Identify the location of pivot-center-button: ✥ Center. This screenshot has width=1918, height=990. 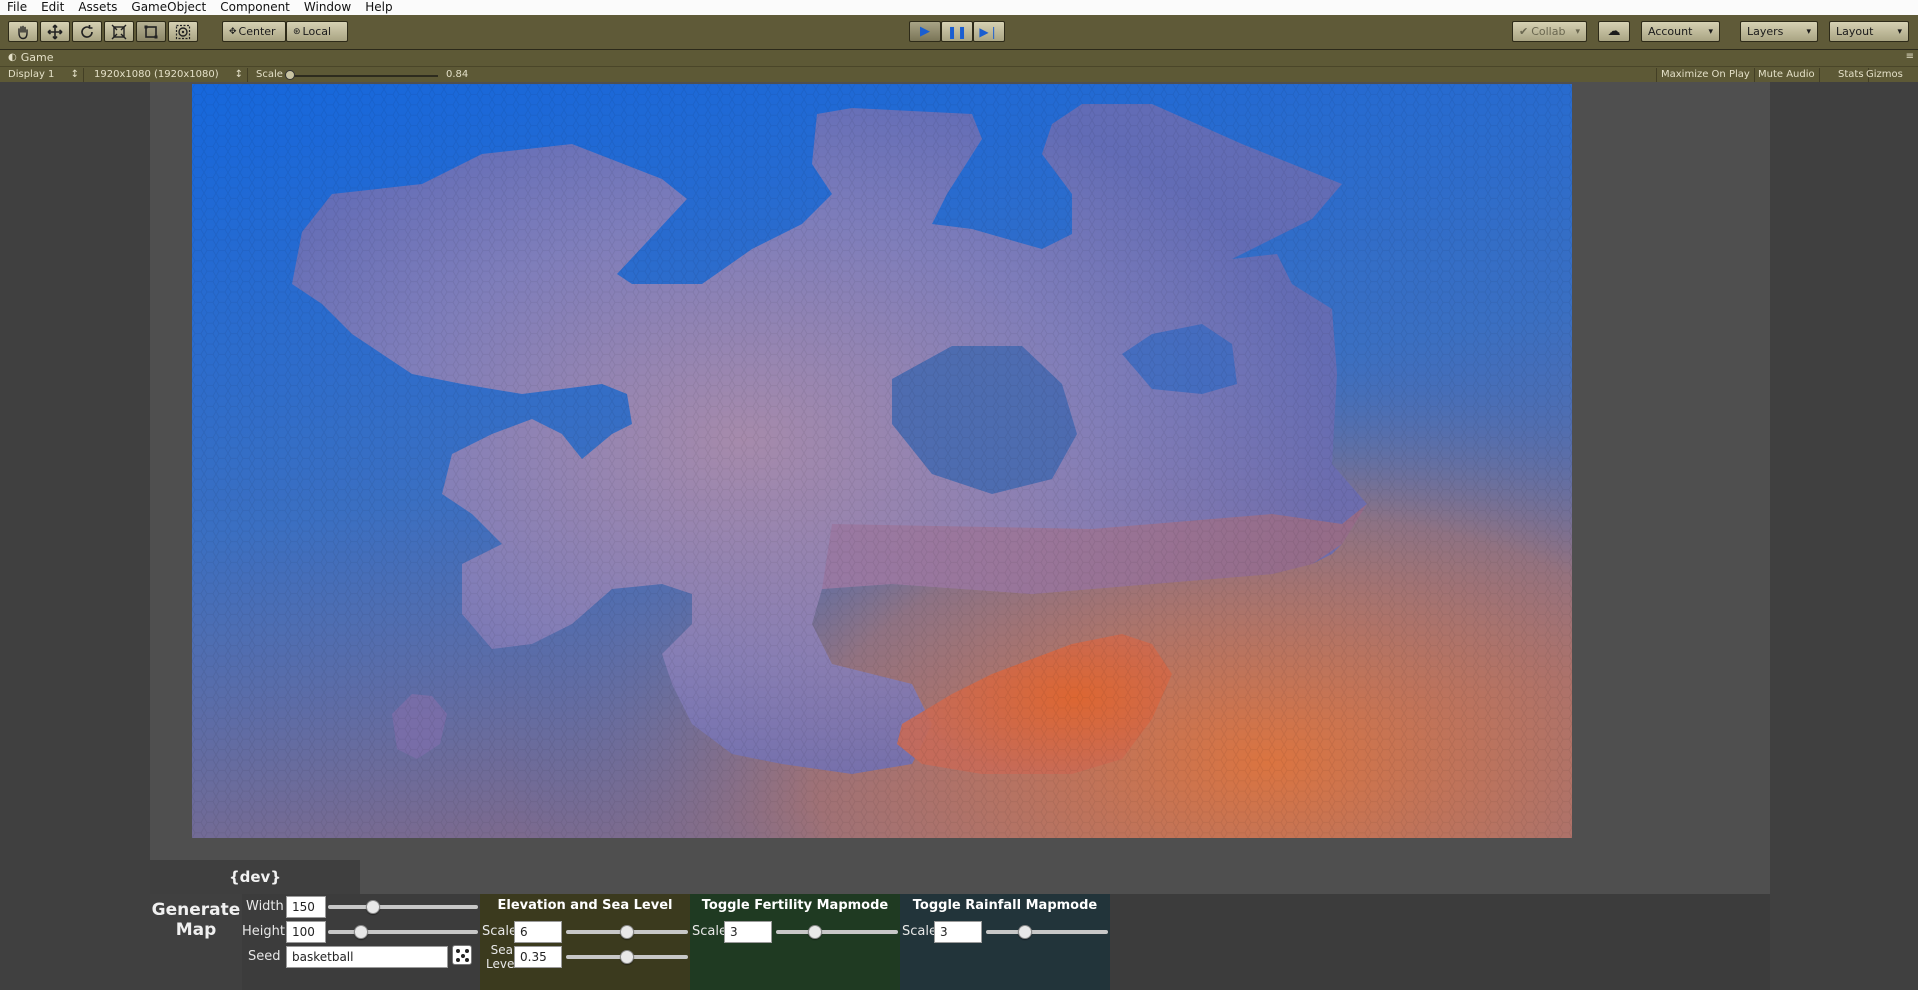
(254, 31).